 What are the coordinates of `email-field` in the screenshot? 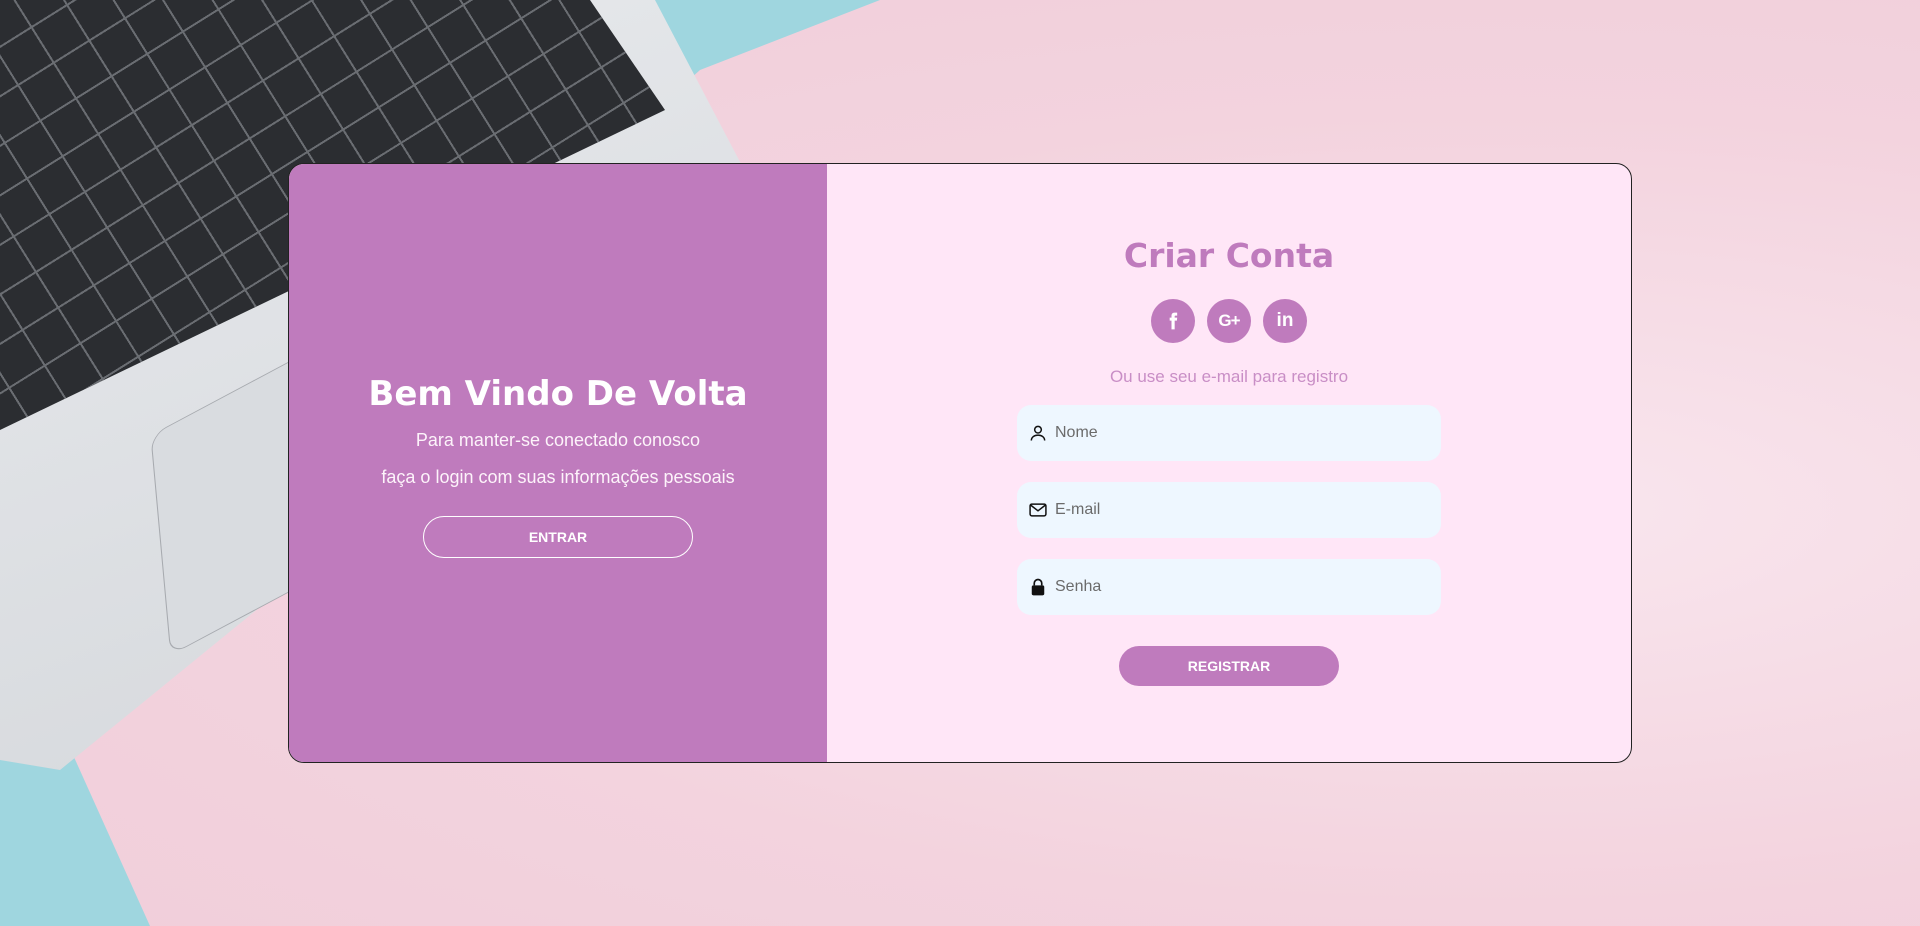 It's located at (1229, 510).